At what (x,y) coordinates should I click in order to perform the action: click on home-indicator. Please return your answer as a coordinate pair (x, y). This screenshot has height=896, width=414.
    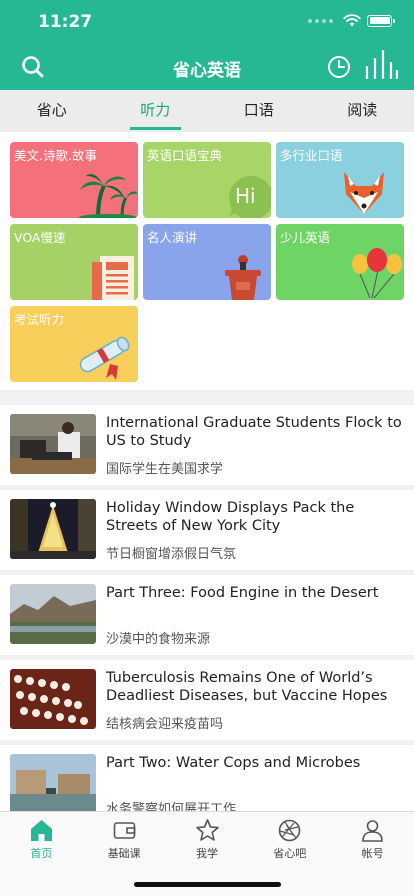
    Looking at the image, I should click on (207, 884).